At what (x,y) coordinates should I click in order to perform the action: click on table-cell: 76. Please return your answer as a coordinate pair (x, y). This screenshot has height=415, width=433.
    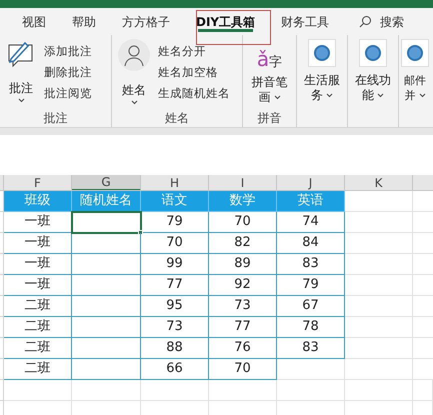
    Looking at the image, I should click on (243, 348).